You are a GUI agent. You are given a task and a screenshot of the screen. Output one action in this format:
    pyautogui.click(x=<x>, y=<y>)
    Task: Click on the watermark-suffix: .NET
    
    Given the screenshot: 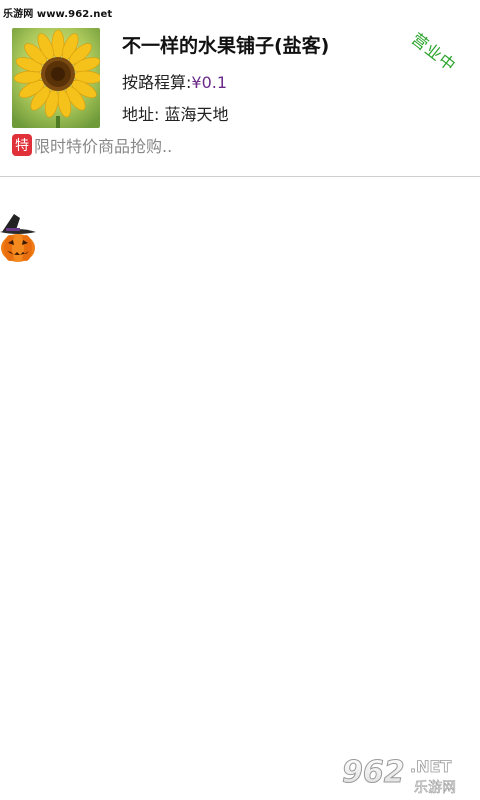 What is the action you would take?
    pyautogui.click(x=430, y=766)
    